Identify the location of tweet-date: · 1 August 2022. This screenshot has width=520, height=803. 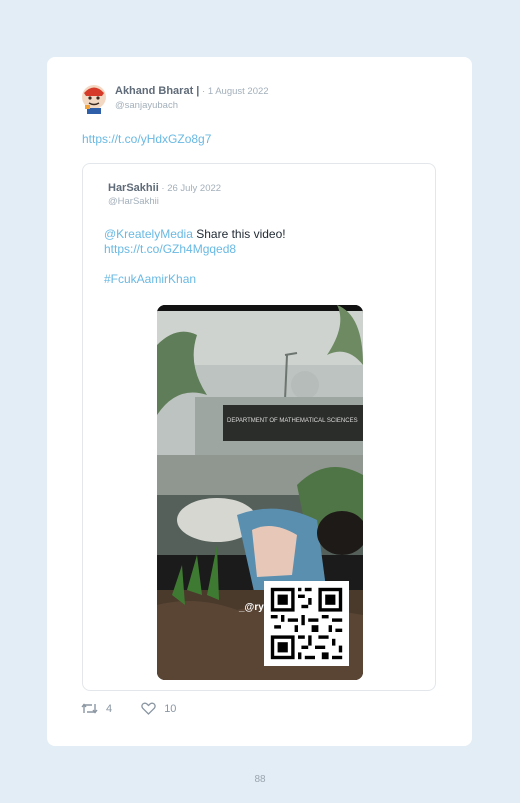
(234, 91).